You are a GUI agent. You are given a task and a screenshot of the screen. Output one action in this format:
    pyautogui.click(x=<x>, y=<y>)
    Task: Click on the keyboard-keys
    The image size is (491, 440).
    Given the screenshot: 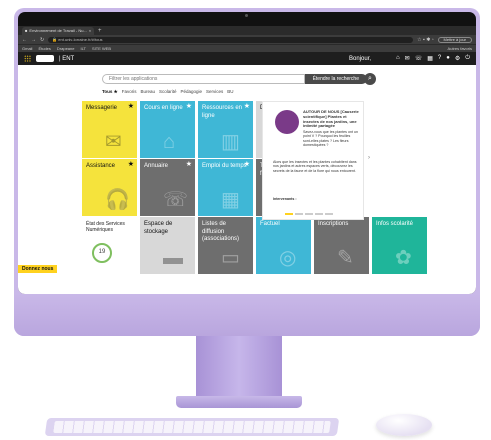 What is the action you would take?
    pyautogui.click(x=192, y=427)
    